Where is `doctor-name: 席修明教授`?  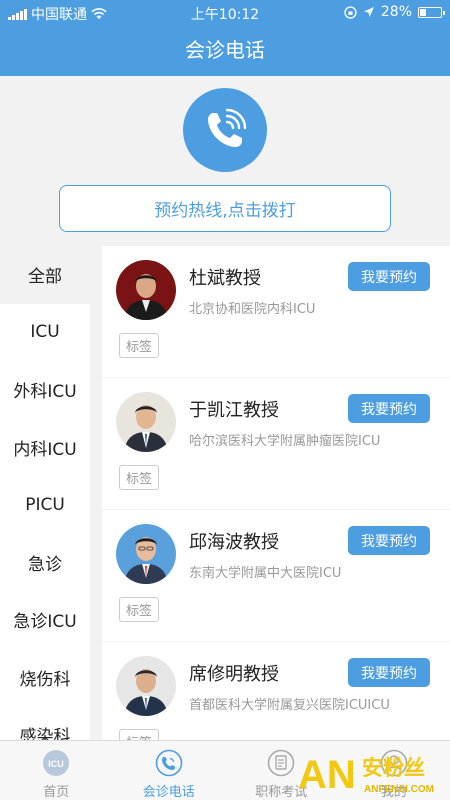
doctor-name: 席修明教授 is located at coordinates (234, 674).